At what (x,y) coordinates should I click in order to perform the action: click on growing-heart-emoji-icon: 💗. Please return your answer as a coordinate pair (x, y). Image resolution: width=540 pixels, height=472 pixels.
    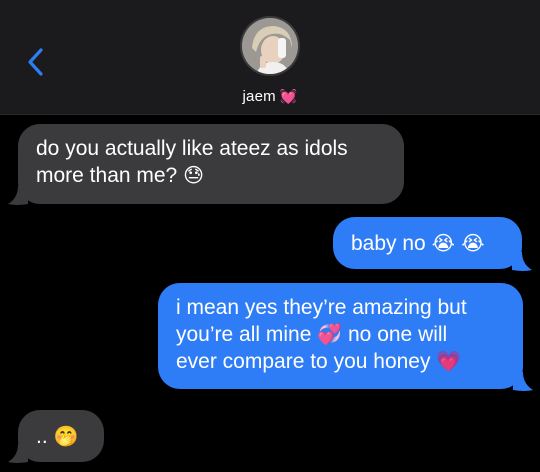
    Looking at the image, I should click on (449, 361).